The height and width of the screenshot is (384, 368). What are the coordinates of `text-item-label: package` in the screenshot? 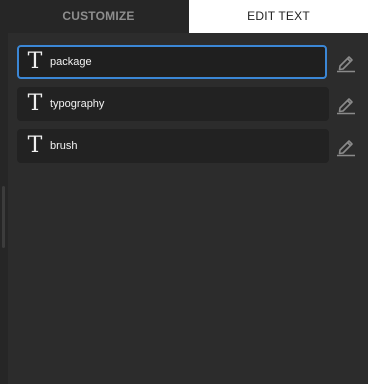 It's located at (71, 62).